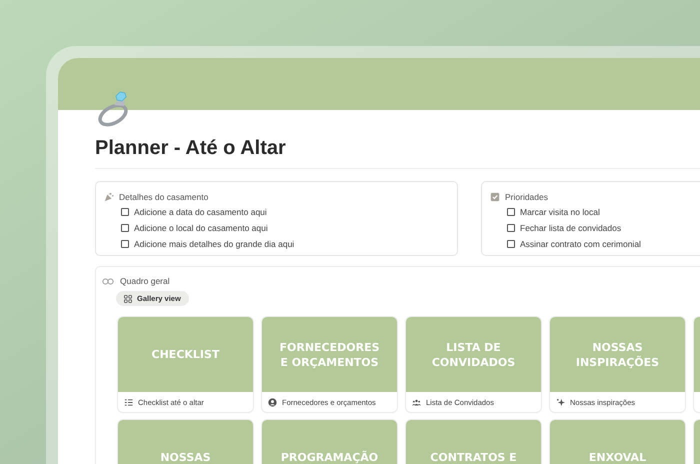  What do you see at coordinates (200, 212) in the screenshot?
I see `todo-label: Adicione a data do casamento aqui` at bounding box center [200, 212].